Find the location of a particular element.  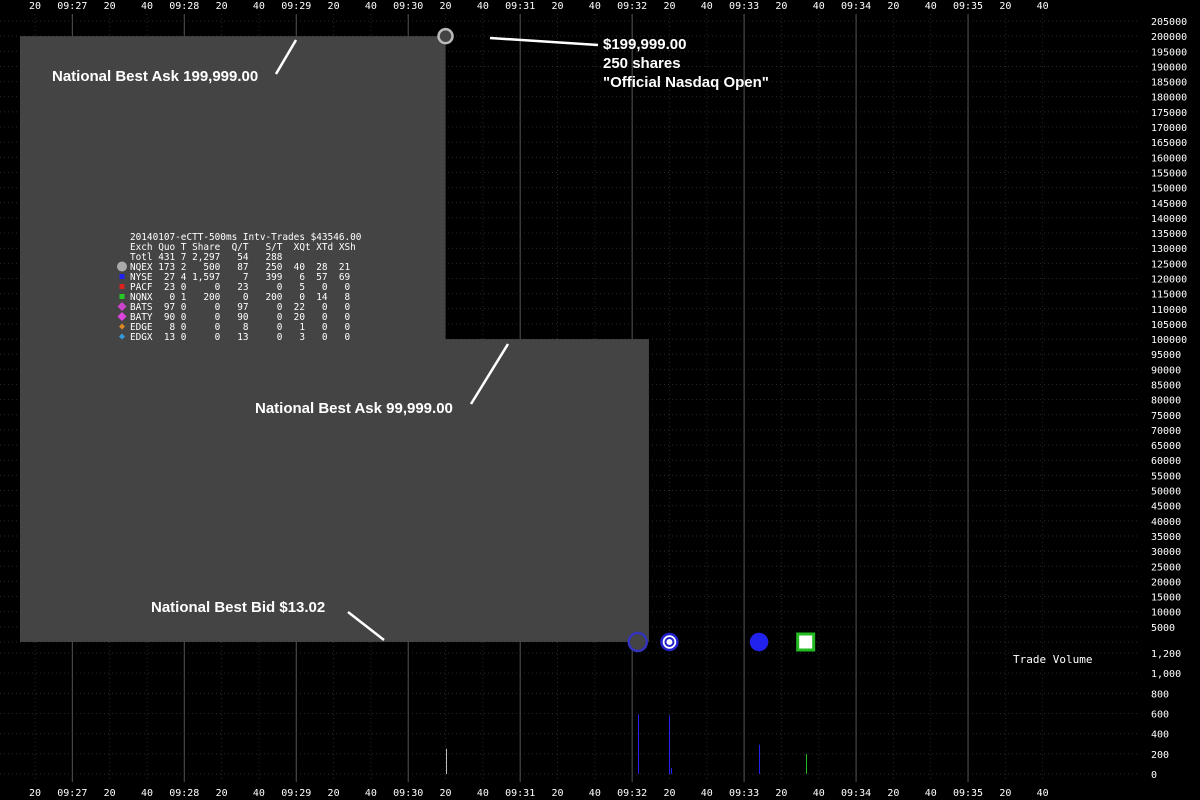

price-tick-label: 195000 is located at coordinates (1169, 52).